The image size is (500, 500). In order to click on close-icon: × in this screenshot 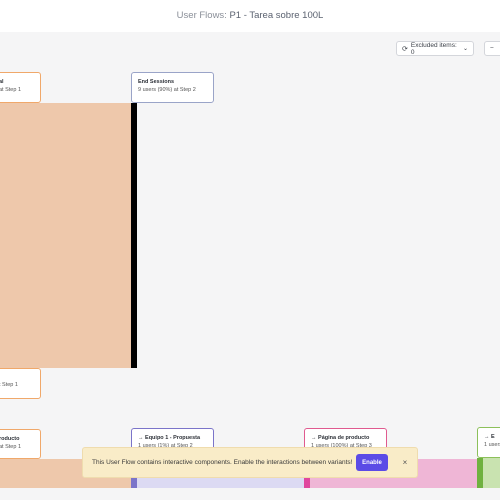, I will do `click(405, 462)`.